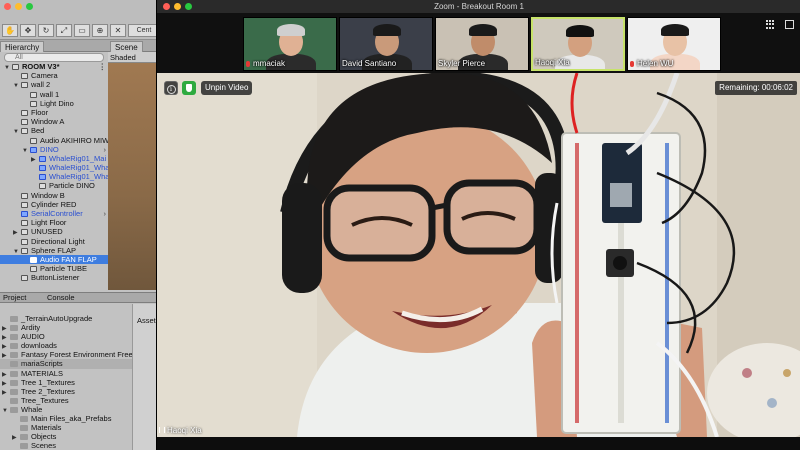  I want to click on project-tabs: Project Console, so click(80, 297).